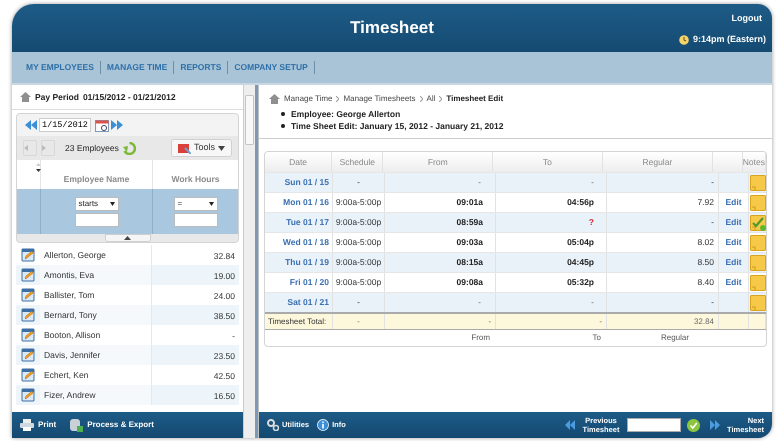 This screenshot has width=780, height=441. What do you see at coordinates (392, 28) in the screenshot?
I see `app-title: Timesheet` at bounding box center [392, 28].